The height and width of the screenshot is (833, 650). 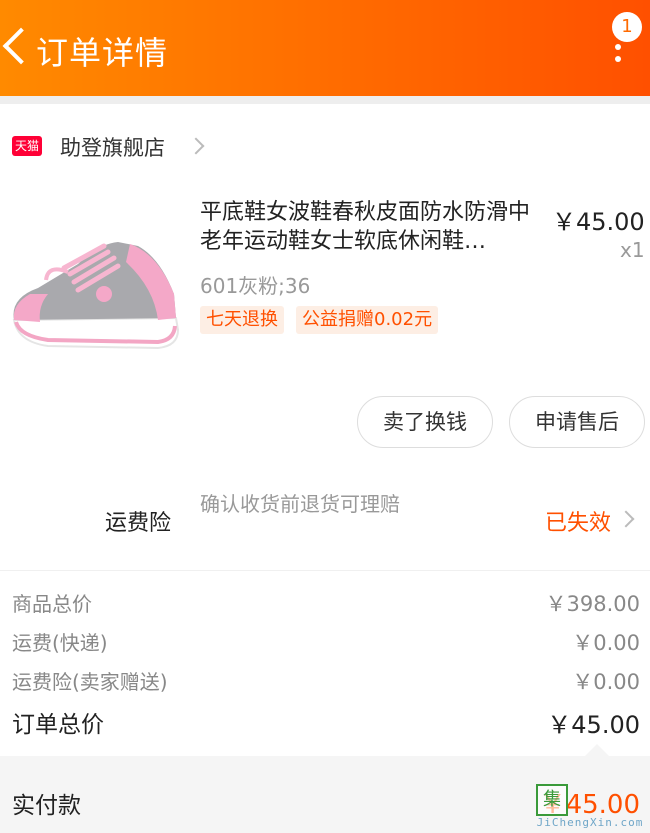 What do you see at coordinates (592, 604) in the screenshot?
I see `summary-goods-value: ￥398.00` at bounding box center [592, 604].